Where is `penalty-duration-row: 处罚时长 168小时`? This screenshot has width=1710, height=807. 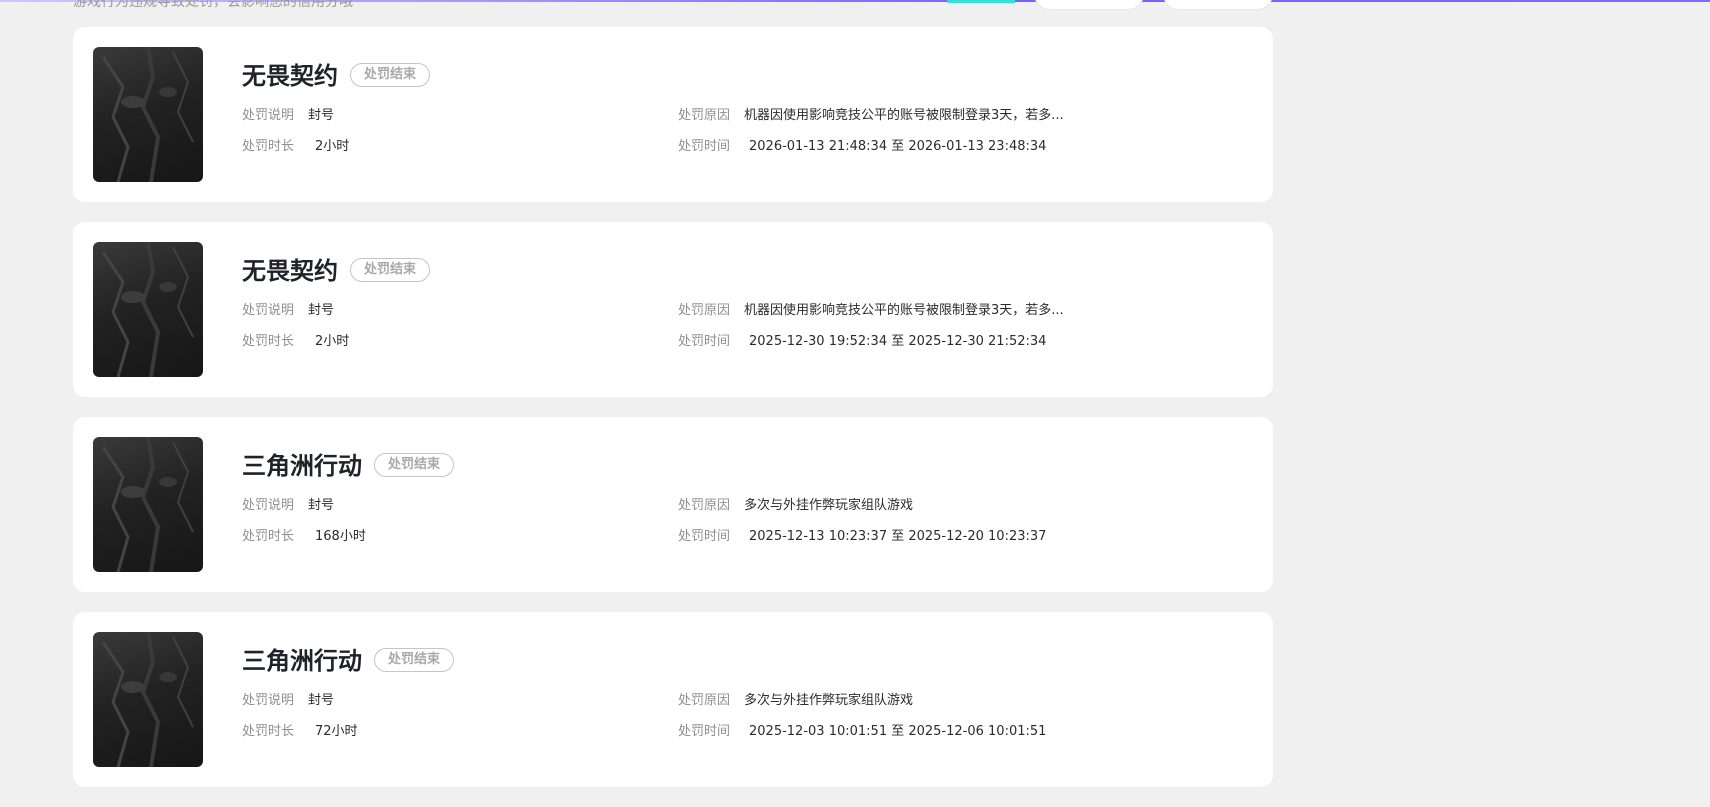
penalty-duration-row: 处罚时长 168小时 is located at coordinates (304, 537).